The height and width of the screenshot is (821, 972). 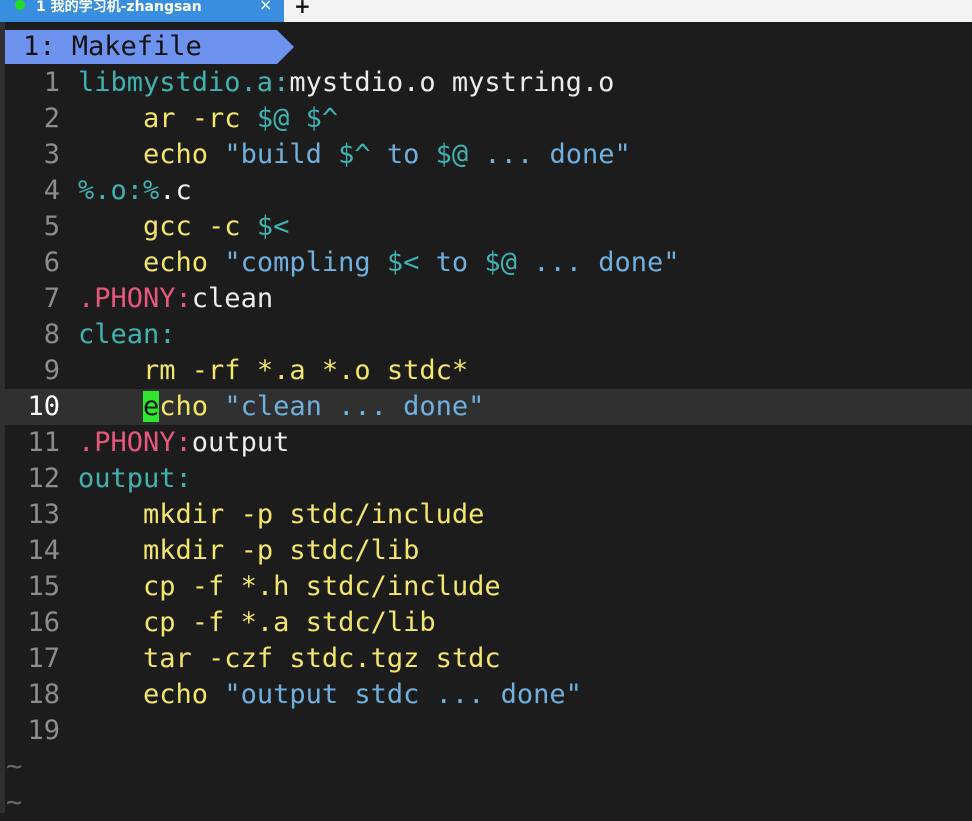 I want to click on code-token: "clean ... done", so click(x=354, y=406).